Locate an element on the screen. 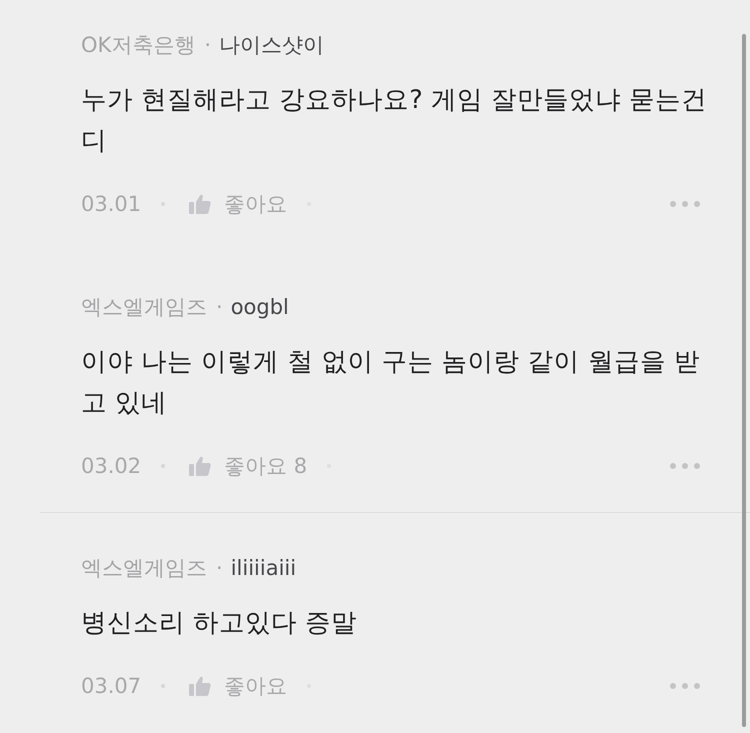  author-name: iliiiiaiii is located at coordinates (263, 568).